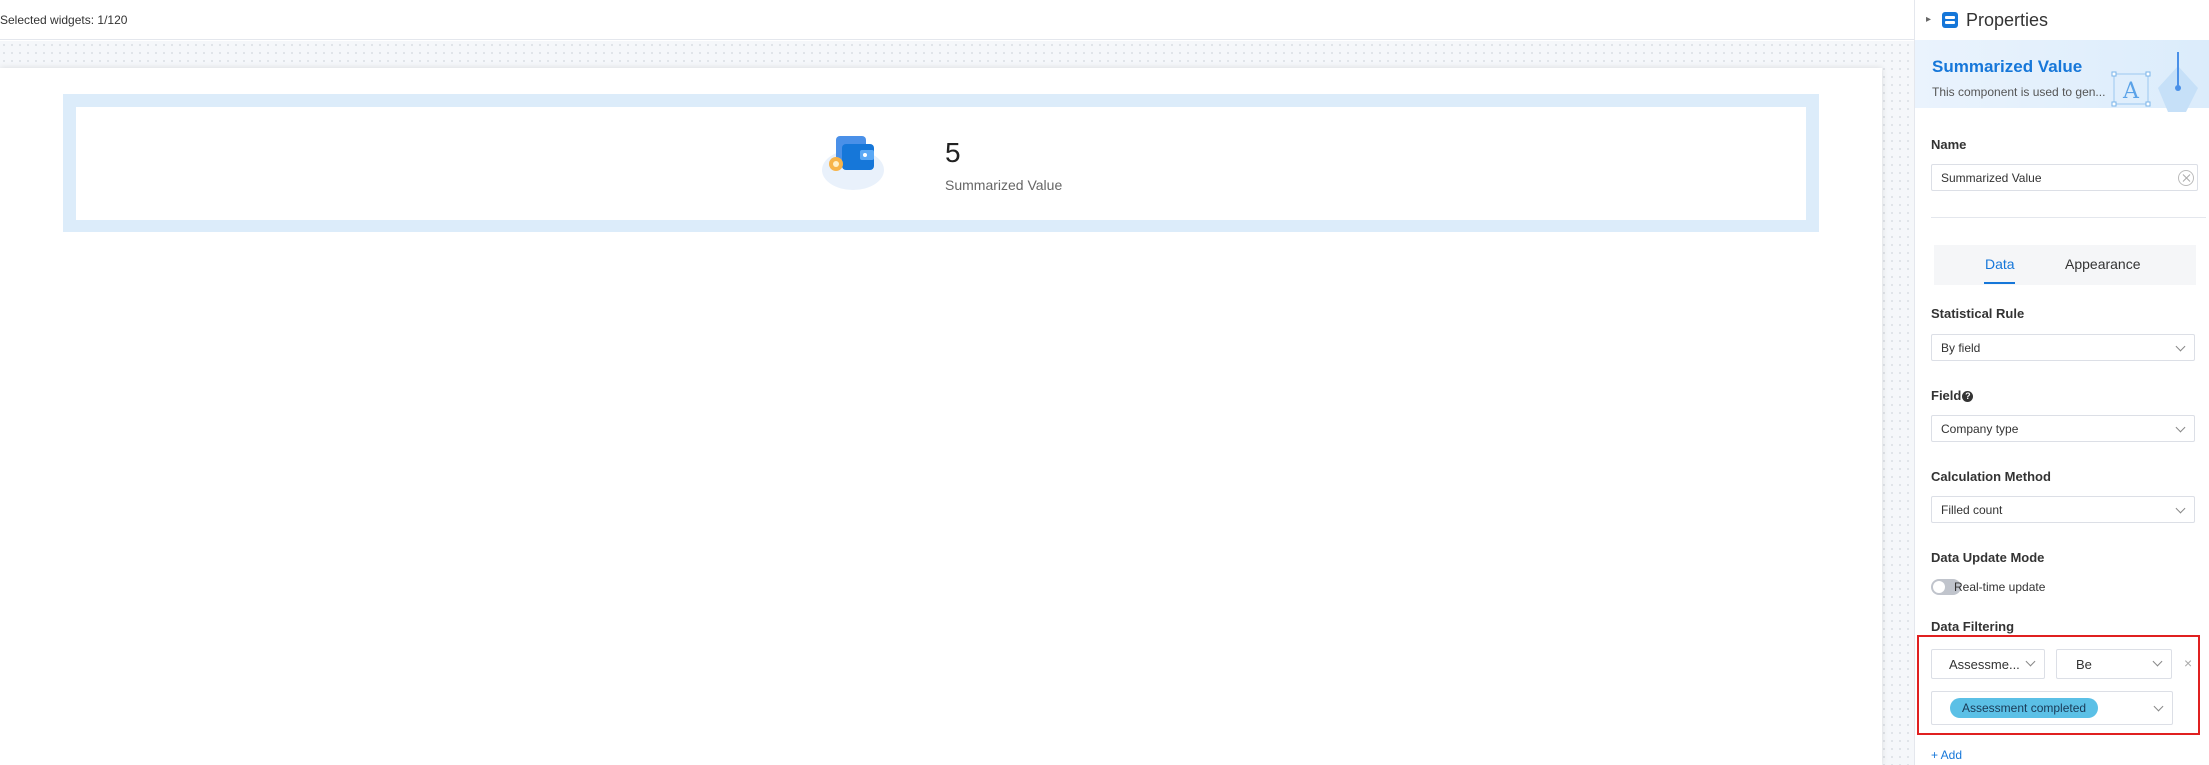 The image size is (2209, 765). What do you see at coordinates (1978, 313) in the screenshot?
I see `statistical-rule-label: Statistical Rule` at bounding box center [1978, 313].